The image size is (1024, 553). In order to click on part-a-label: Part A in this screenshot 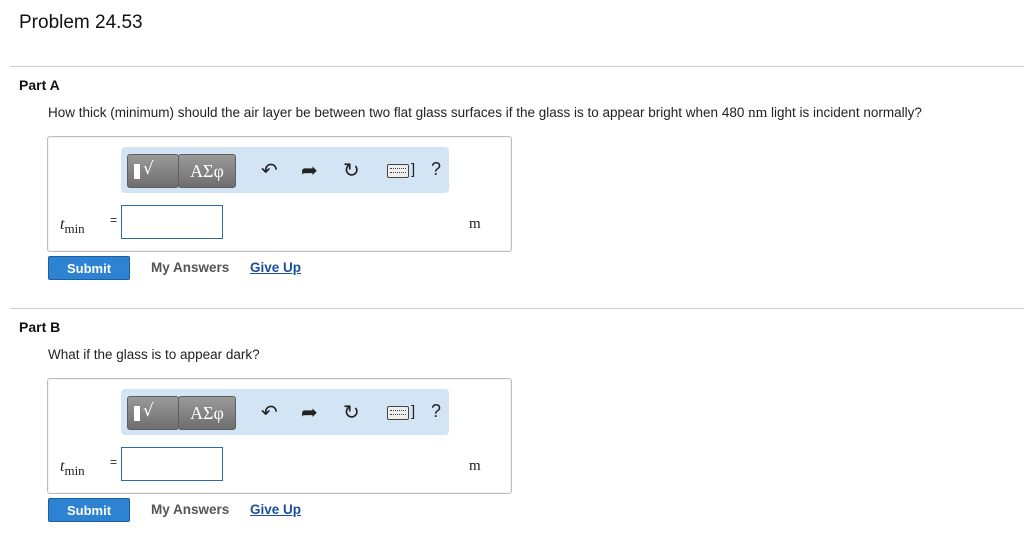, I will do `click(39, 85)`.